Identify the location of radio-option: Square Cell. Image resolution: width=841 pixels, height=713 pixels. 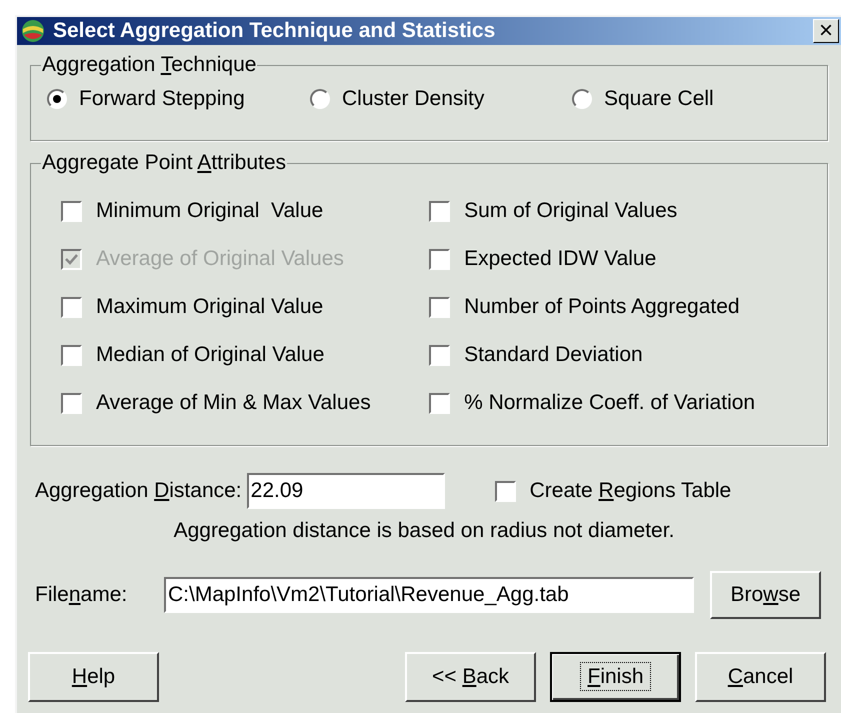
(672, 99).